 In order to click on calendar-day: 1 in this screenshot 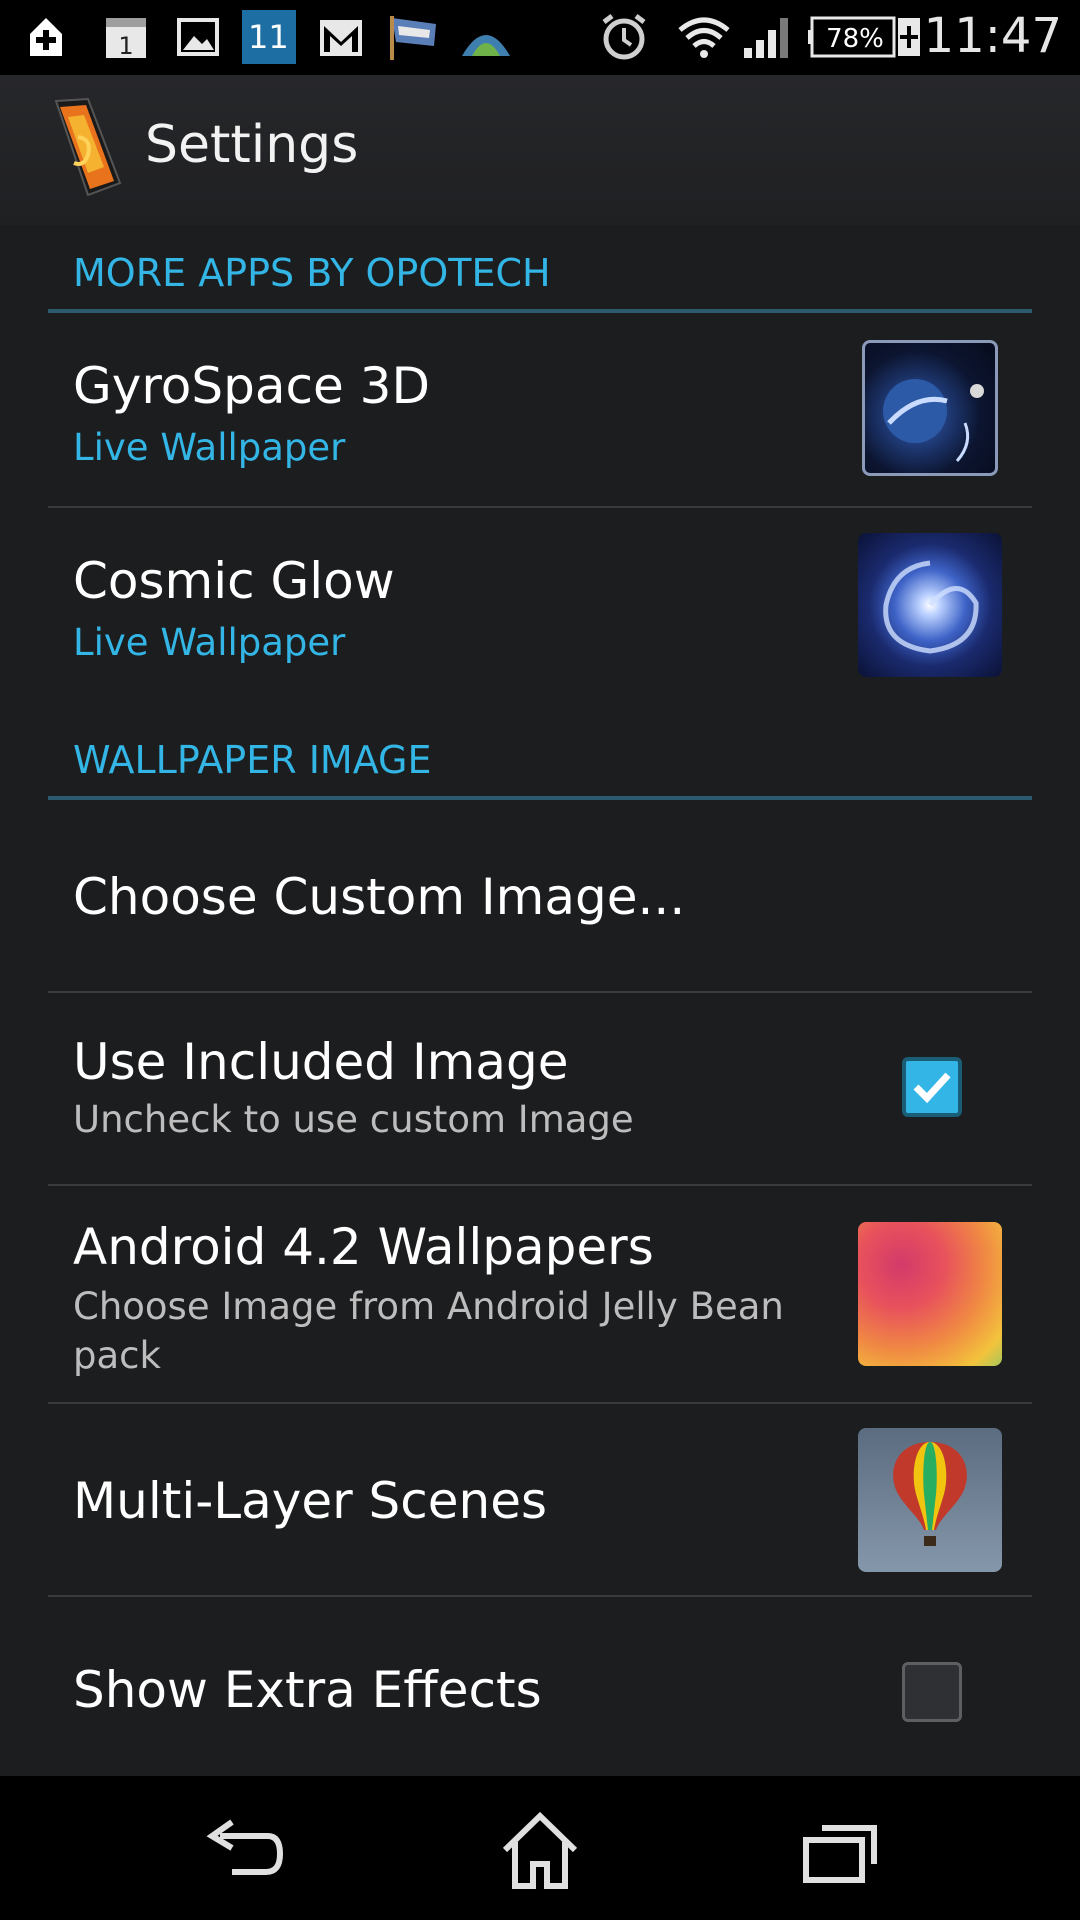, I will do `click(125, 46)`.